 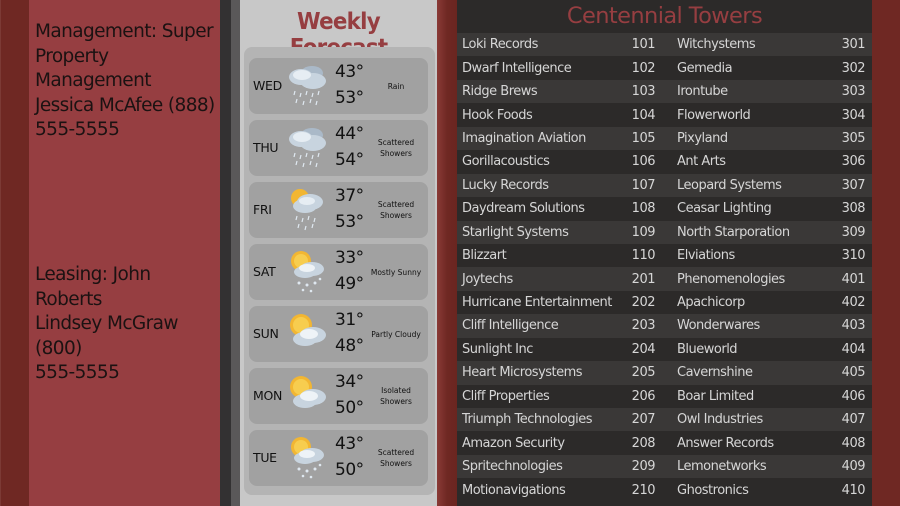 What do you see at coordinates (264, 271) in the screenshot?
I see `day-name: SAT` at bounding box center [264, 271].